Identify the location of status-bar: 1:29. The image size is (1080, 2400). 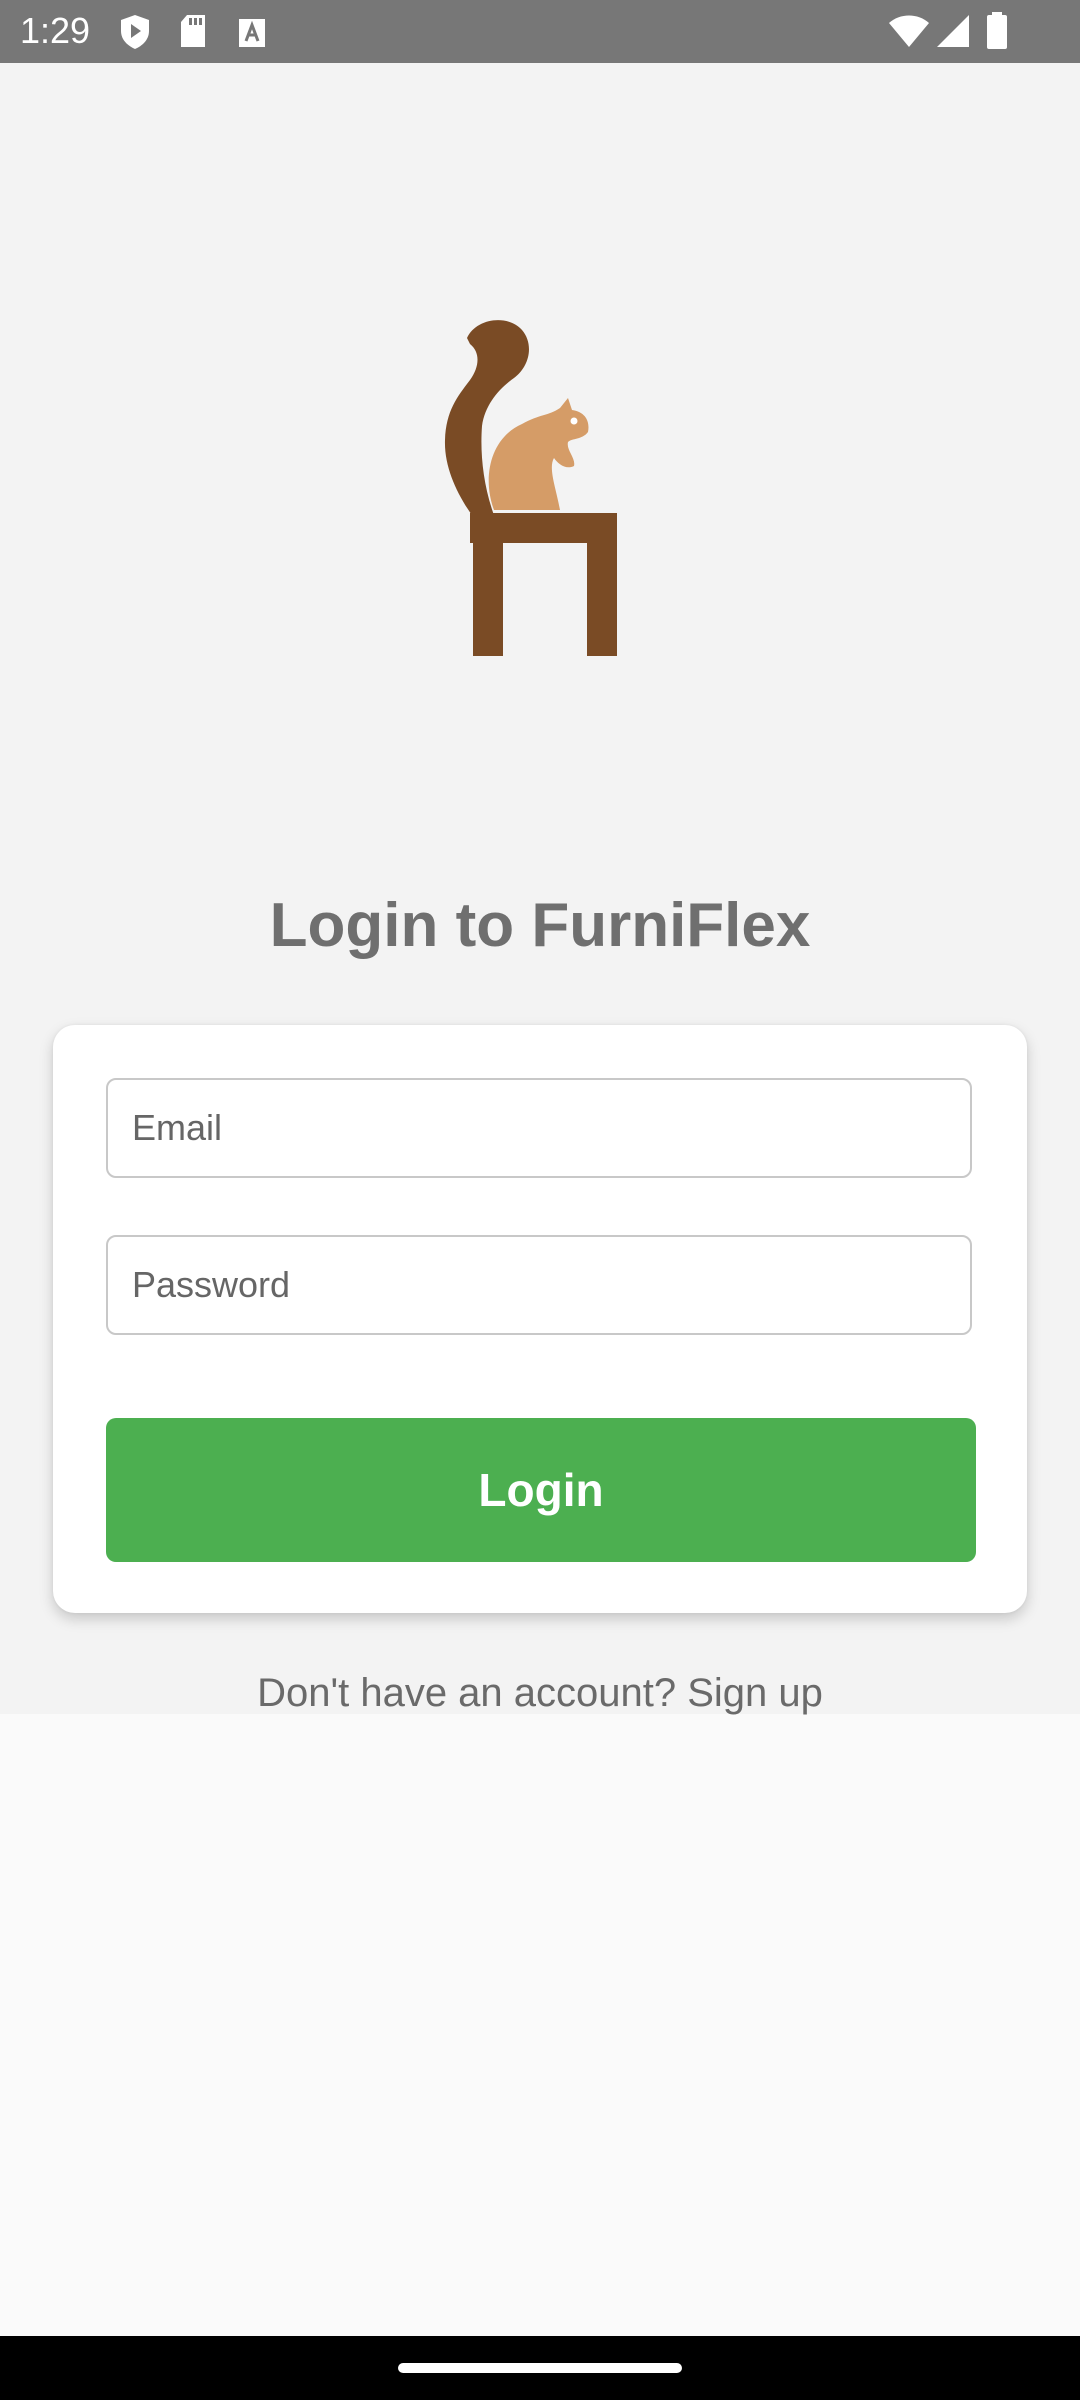
(540, 31).